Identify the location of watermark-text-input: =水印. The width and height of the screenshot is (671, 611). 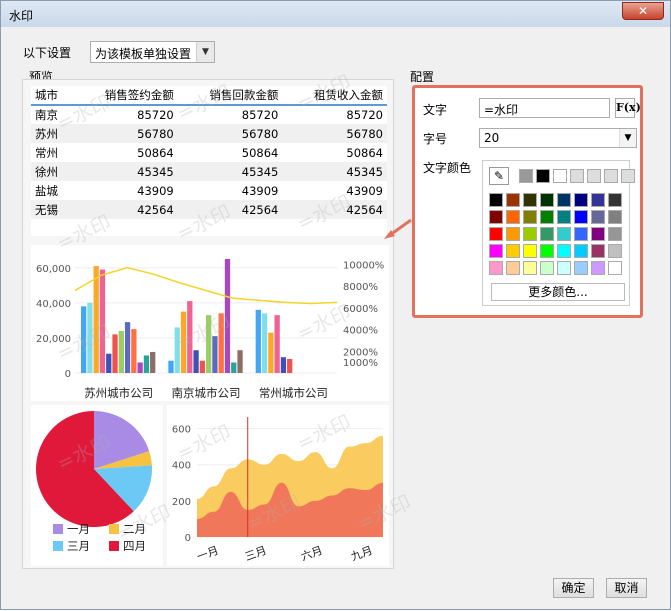
(544, 108).